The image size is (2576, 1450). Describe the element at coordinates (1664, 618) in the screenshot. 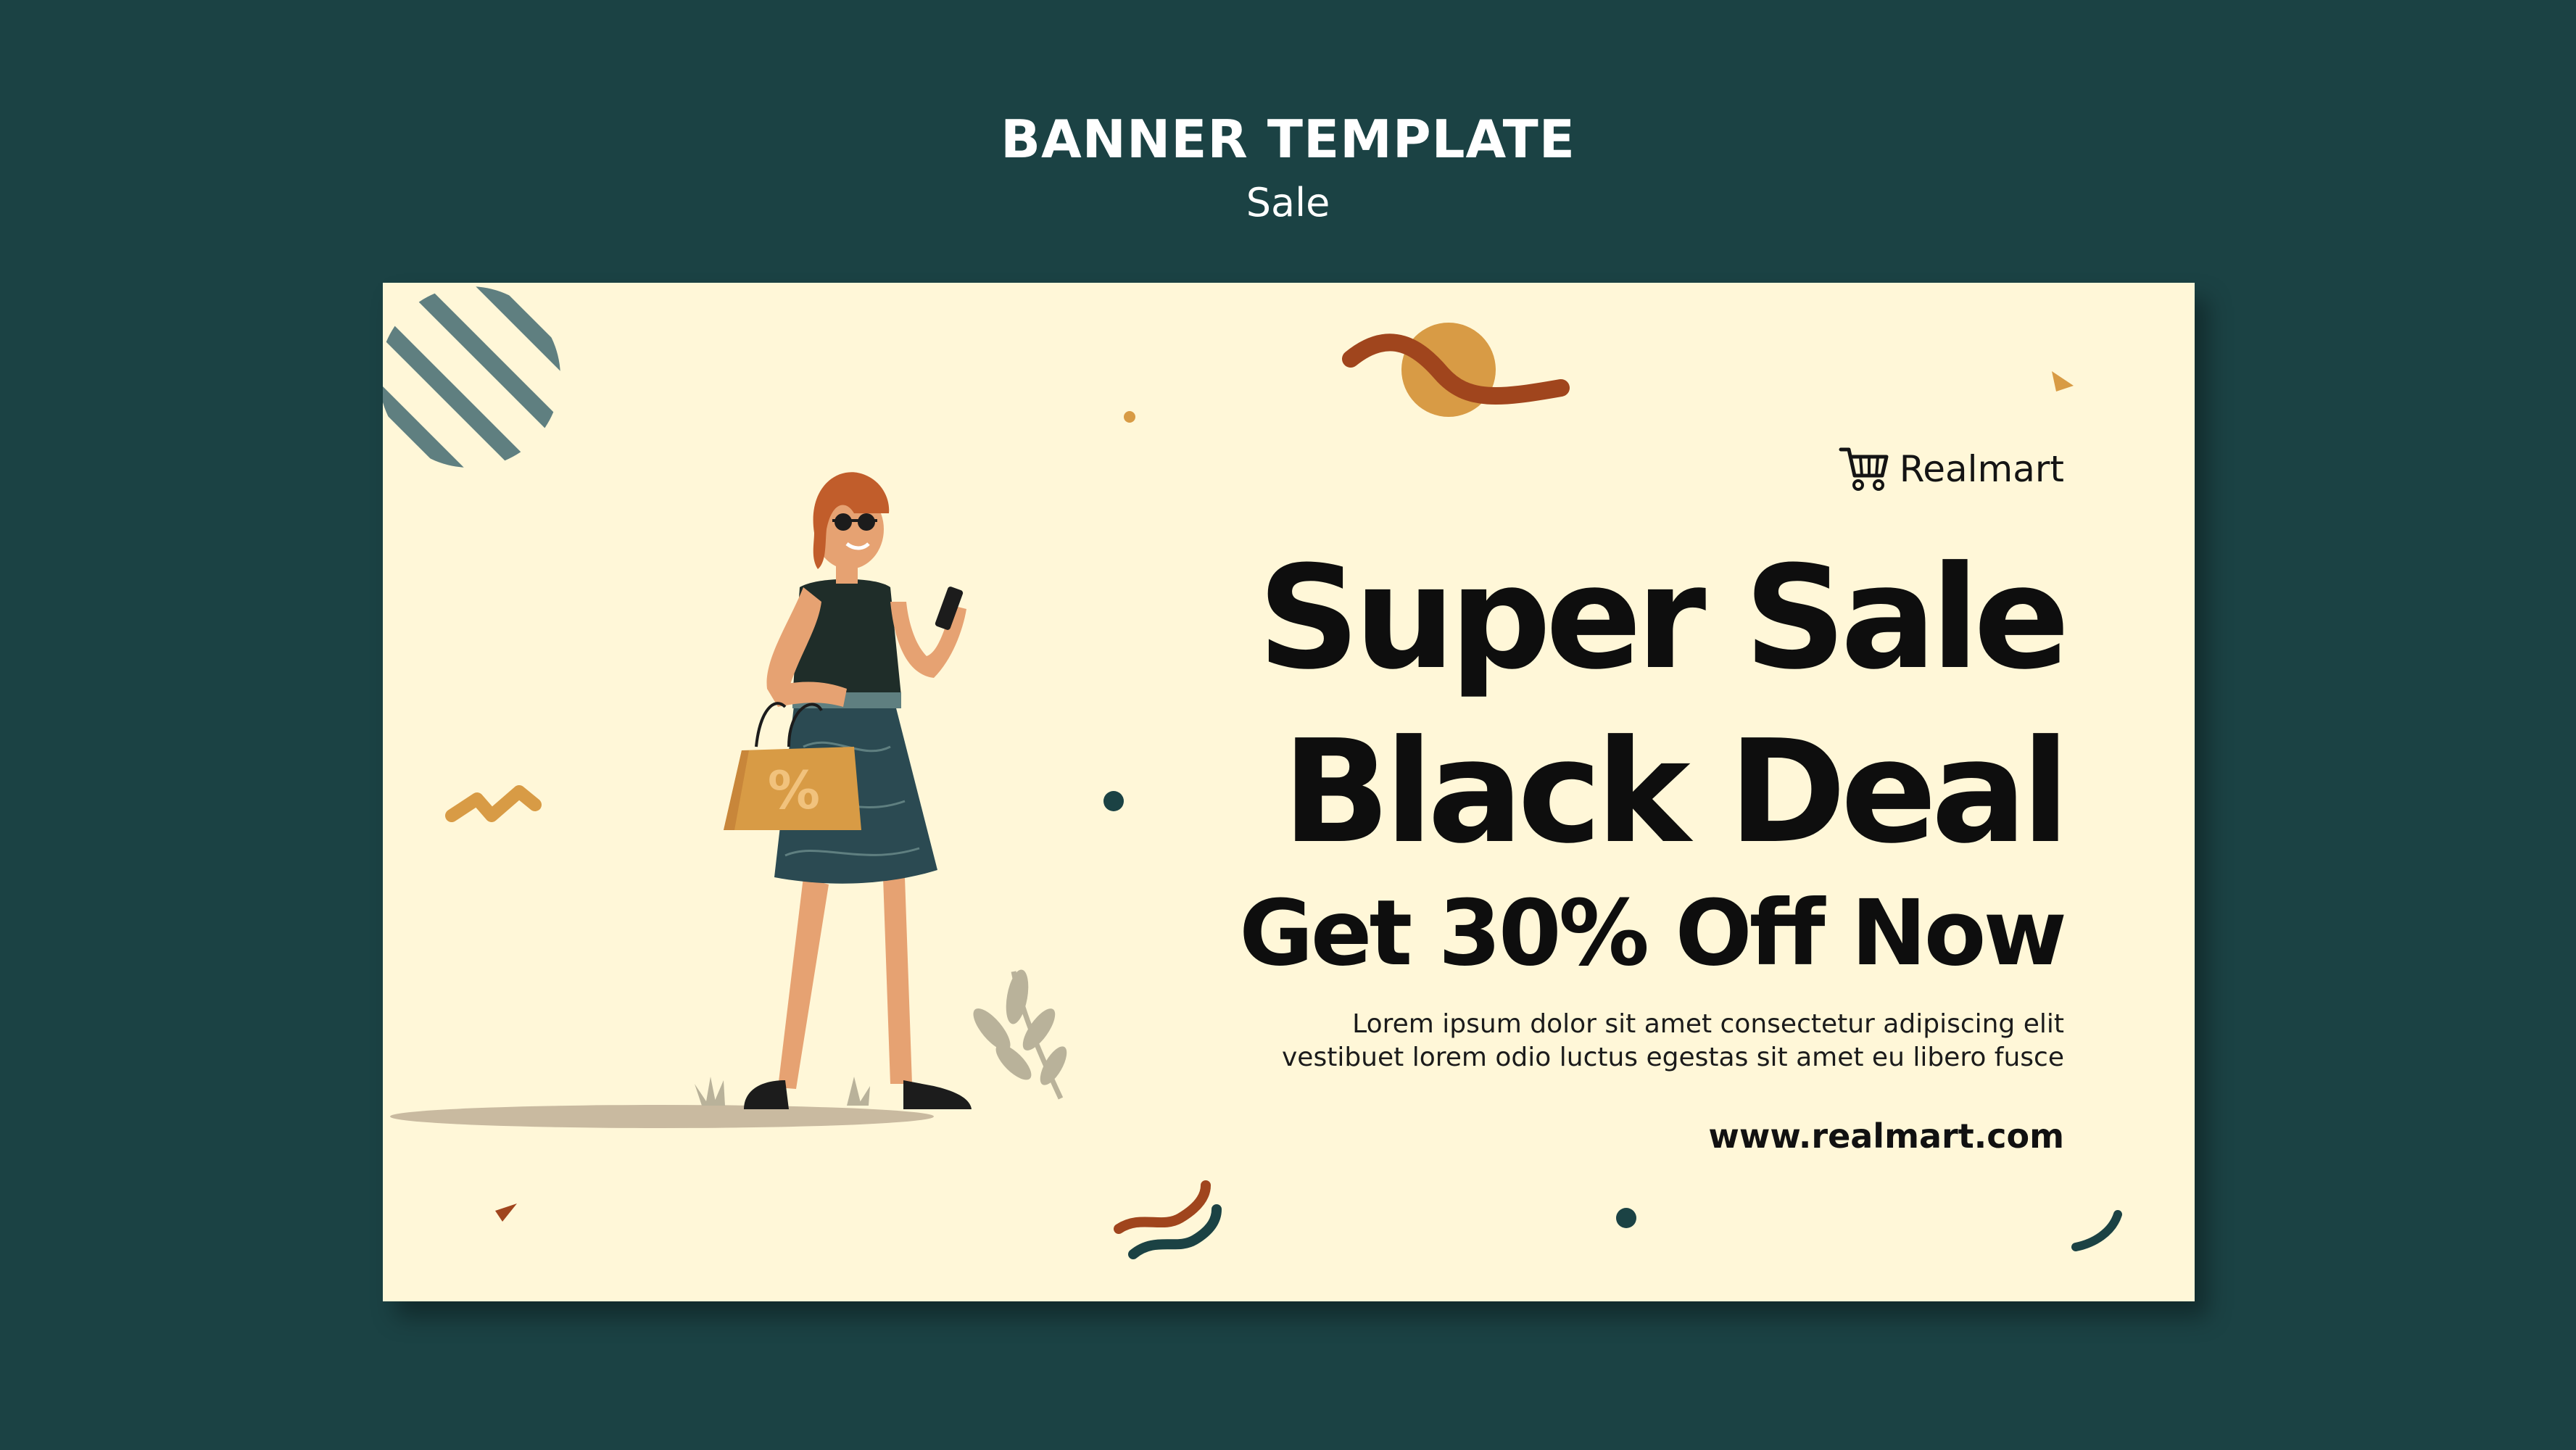

I see `headline-super-sale: Super Sale` at that location.